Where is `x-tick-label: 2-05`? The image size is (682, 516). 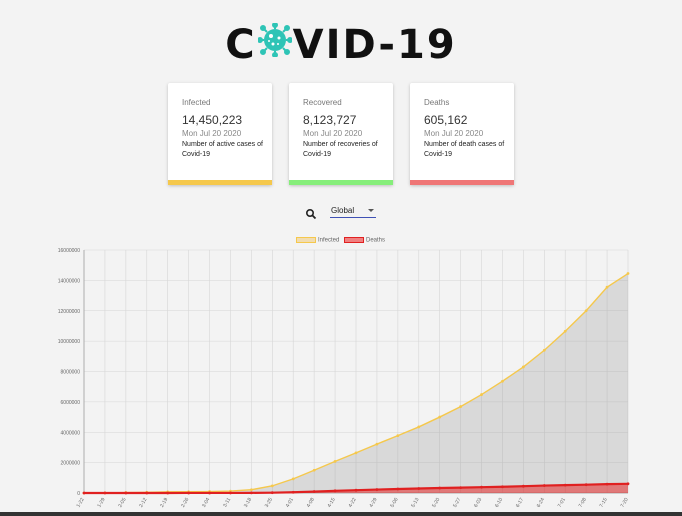
x-tick-label: 2-05 is located at coordinates (122, 503).